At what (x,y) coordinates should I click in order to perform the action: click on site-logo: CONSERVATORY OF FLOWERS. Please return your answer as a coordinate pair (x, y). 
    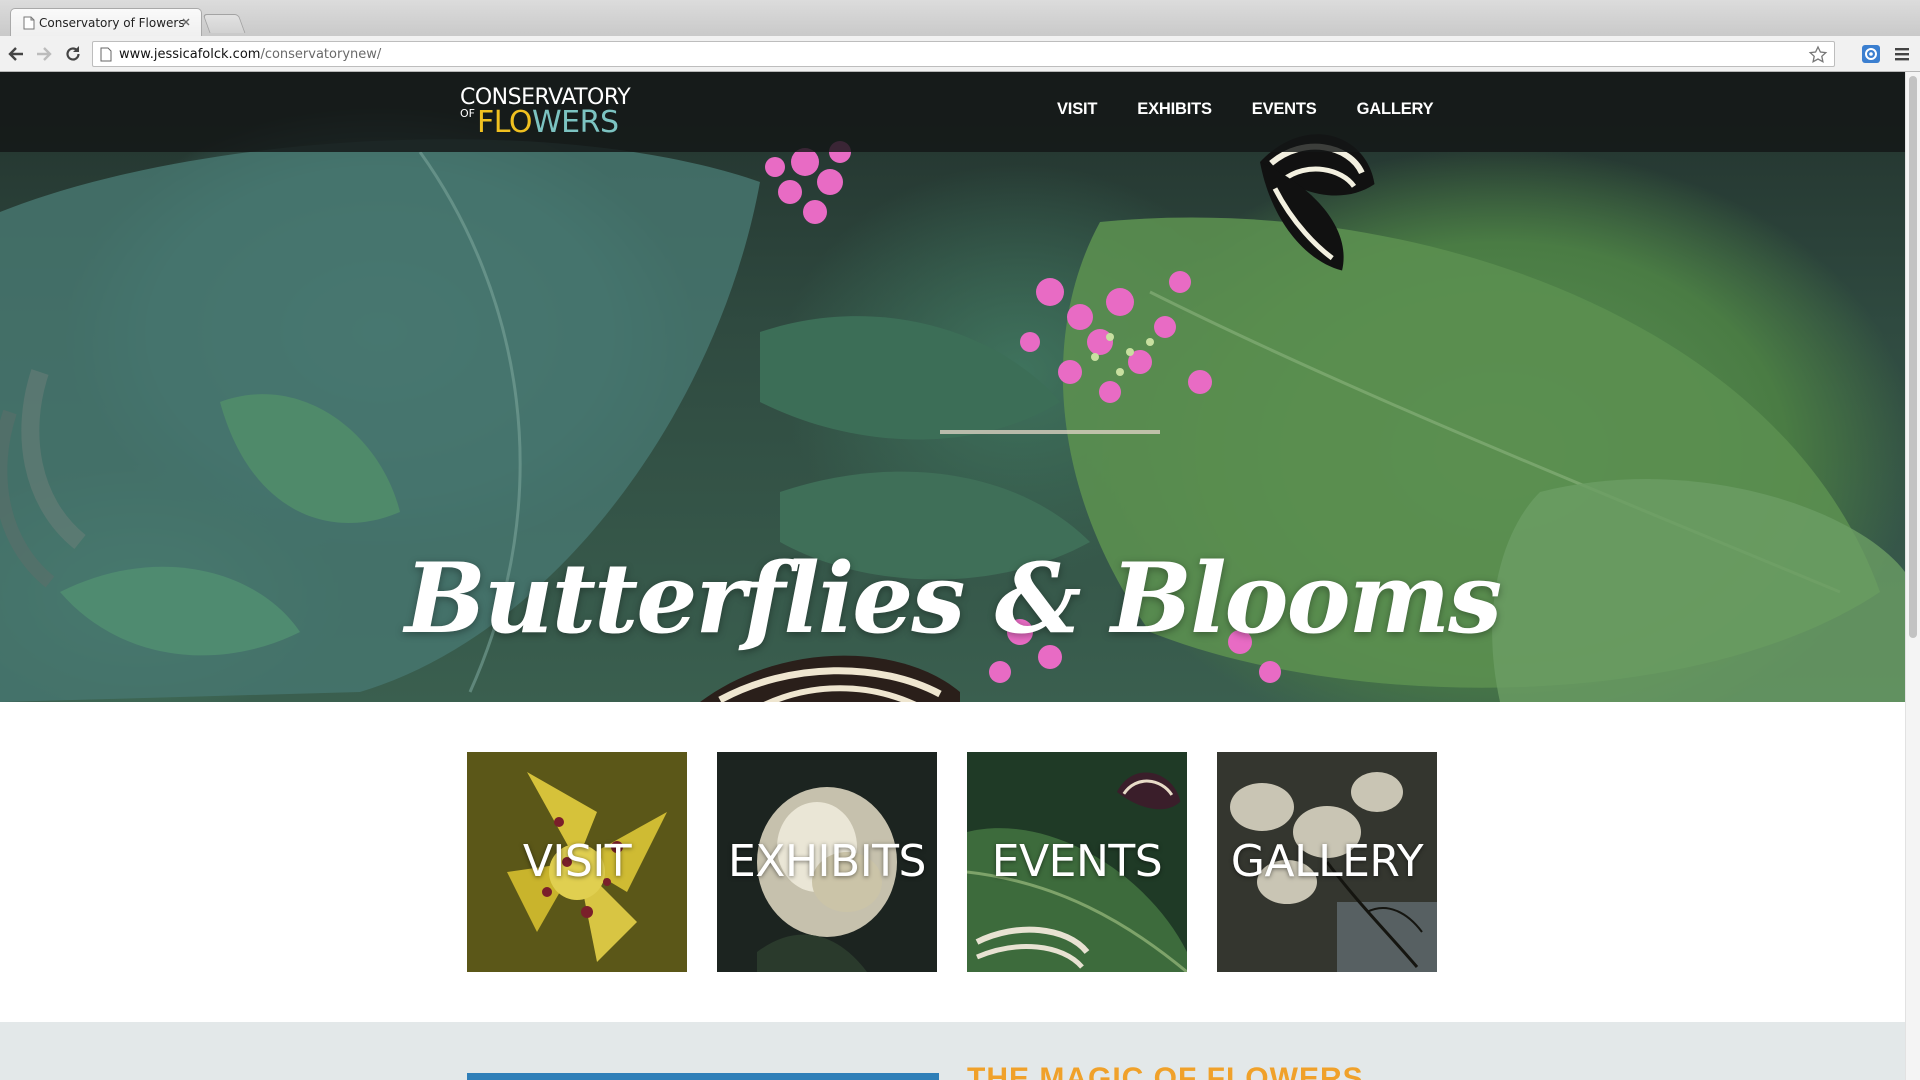
    Looking at the image, I should click on (545, 112).